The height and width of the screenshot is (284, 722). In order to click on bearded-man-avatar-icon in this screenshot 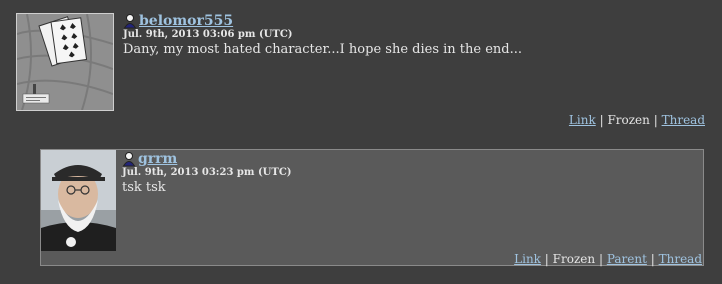, I will do `click(78, 200)`.